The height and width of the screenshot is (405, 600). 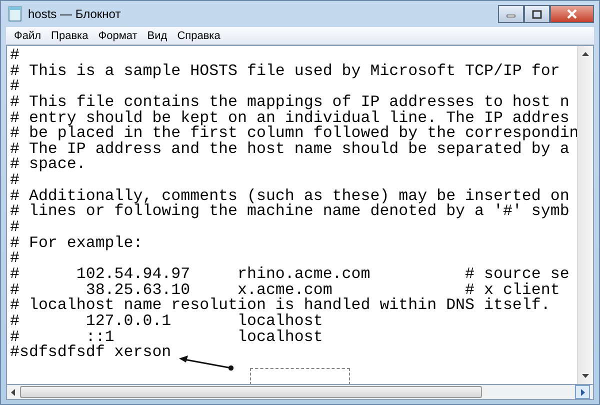 What do you see at coordinates (74, 14) in the screenshot?
I see `window-title: hosts — Блокнот` at bounding box center [74, 14].